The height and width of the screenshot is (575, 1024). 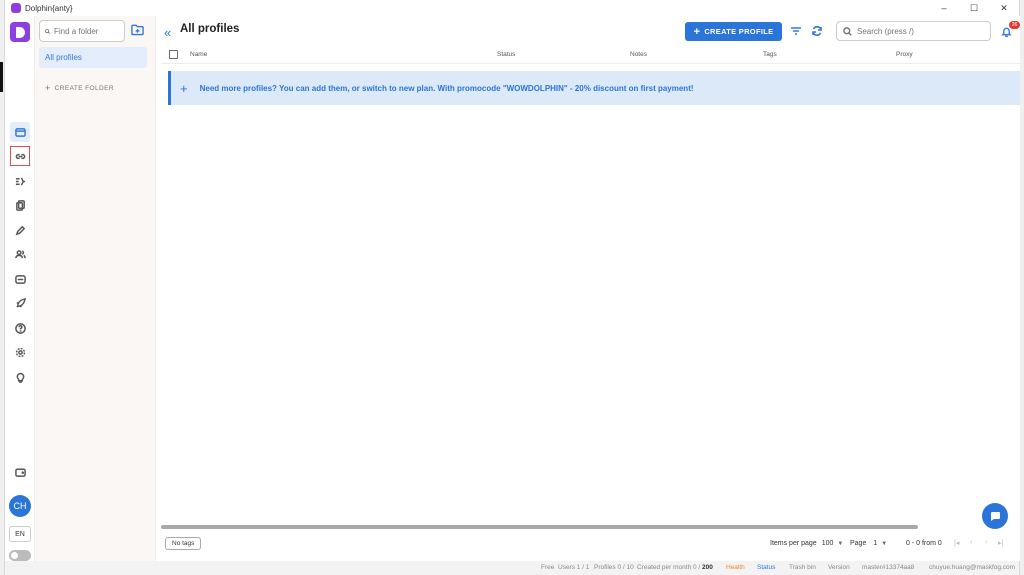 I want to click on folder-all-profiles: All profiles, so click(x=93, y=57).